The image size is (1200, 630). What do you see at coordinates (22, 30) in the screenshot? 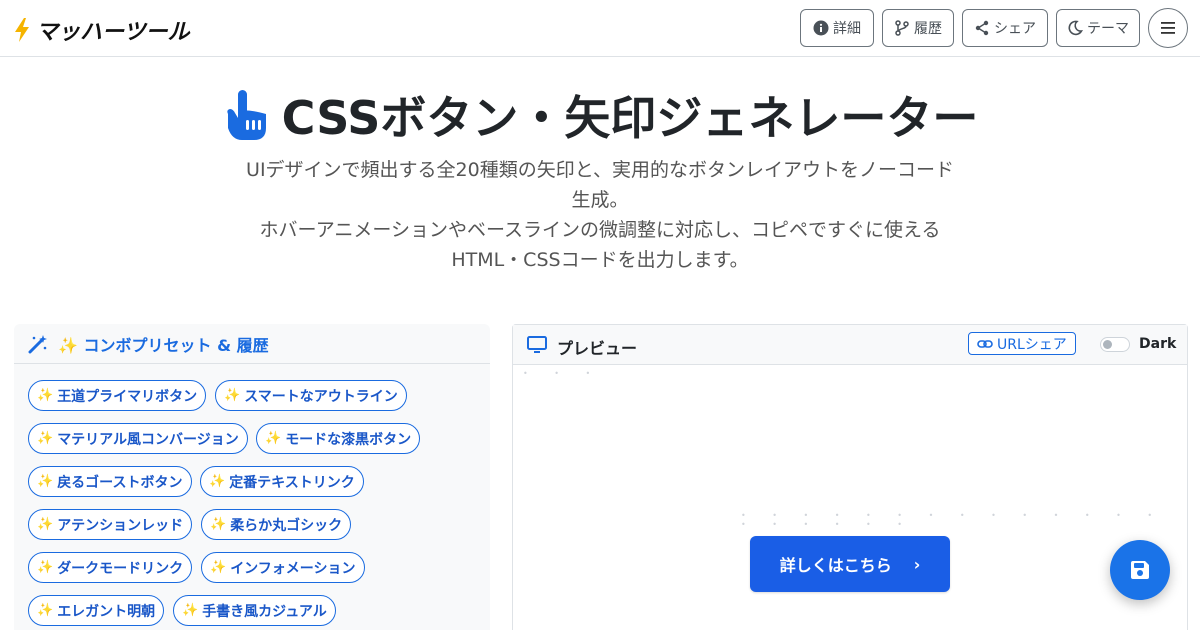
I see `lightning-bolt-icon` at bounding box center [22, 30].